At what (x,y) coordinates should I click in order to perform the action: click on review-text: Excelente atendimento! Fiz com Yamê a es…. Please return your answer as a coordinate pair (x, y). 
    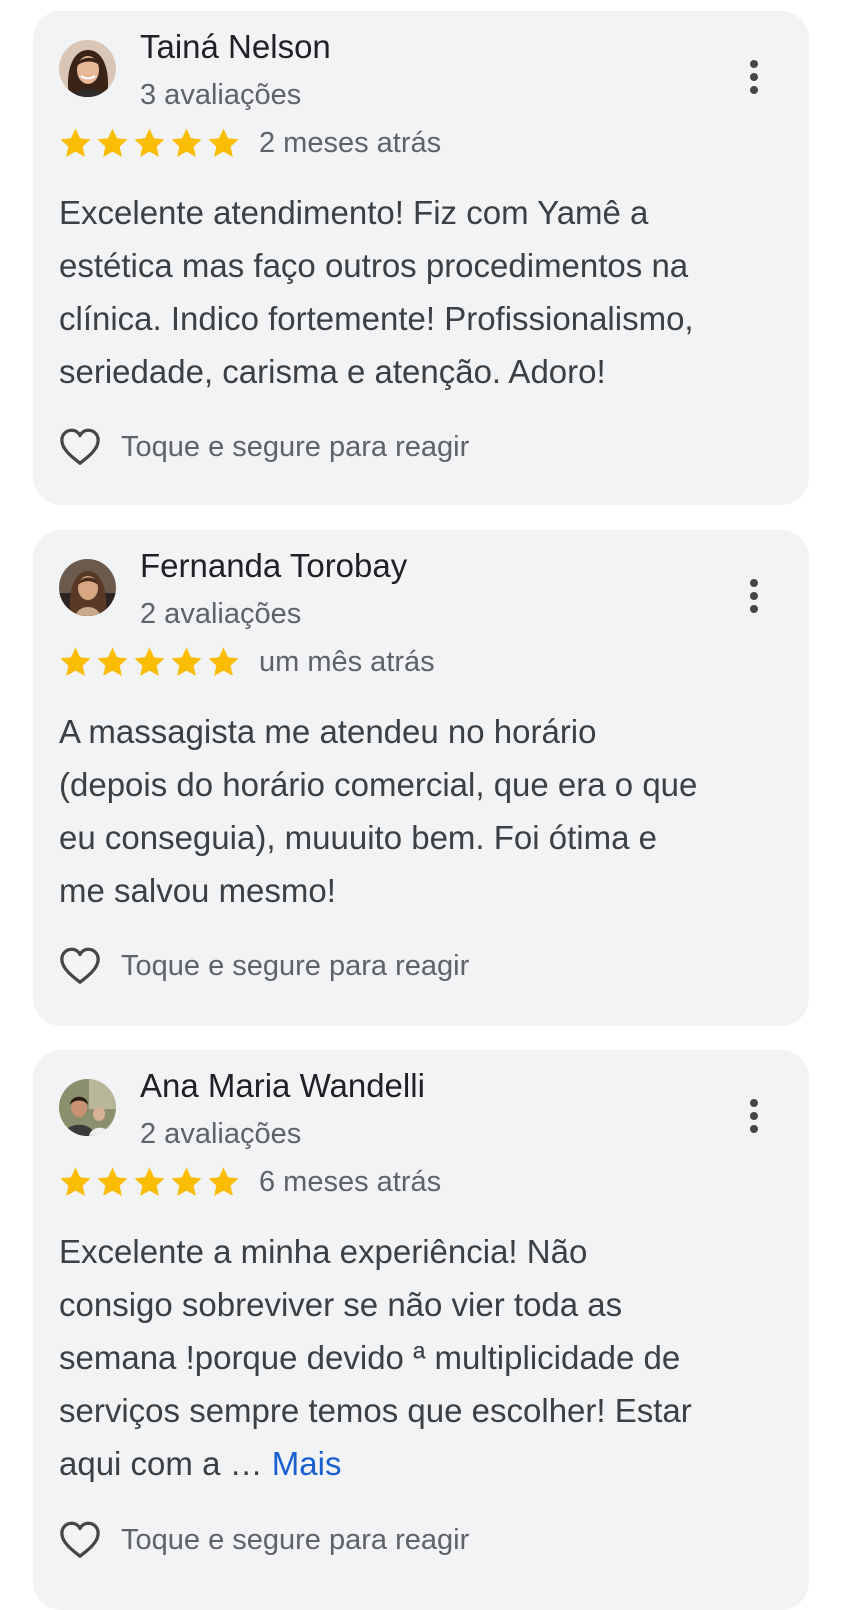
    Looking at the image, I should click on (376, 292).